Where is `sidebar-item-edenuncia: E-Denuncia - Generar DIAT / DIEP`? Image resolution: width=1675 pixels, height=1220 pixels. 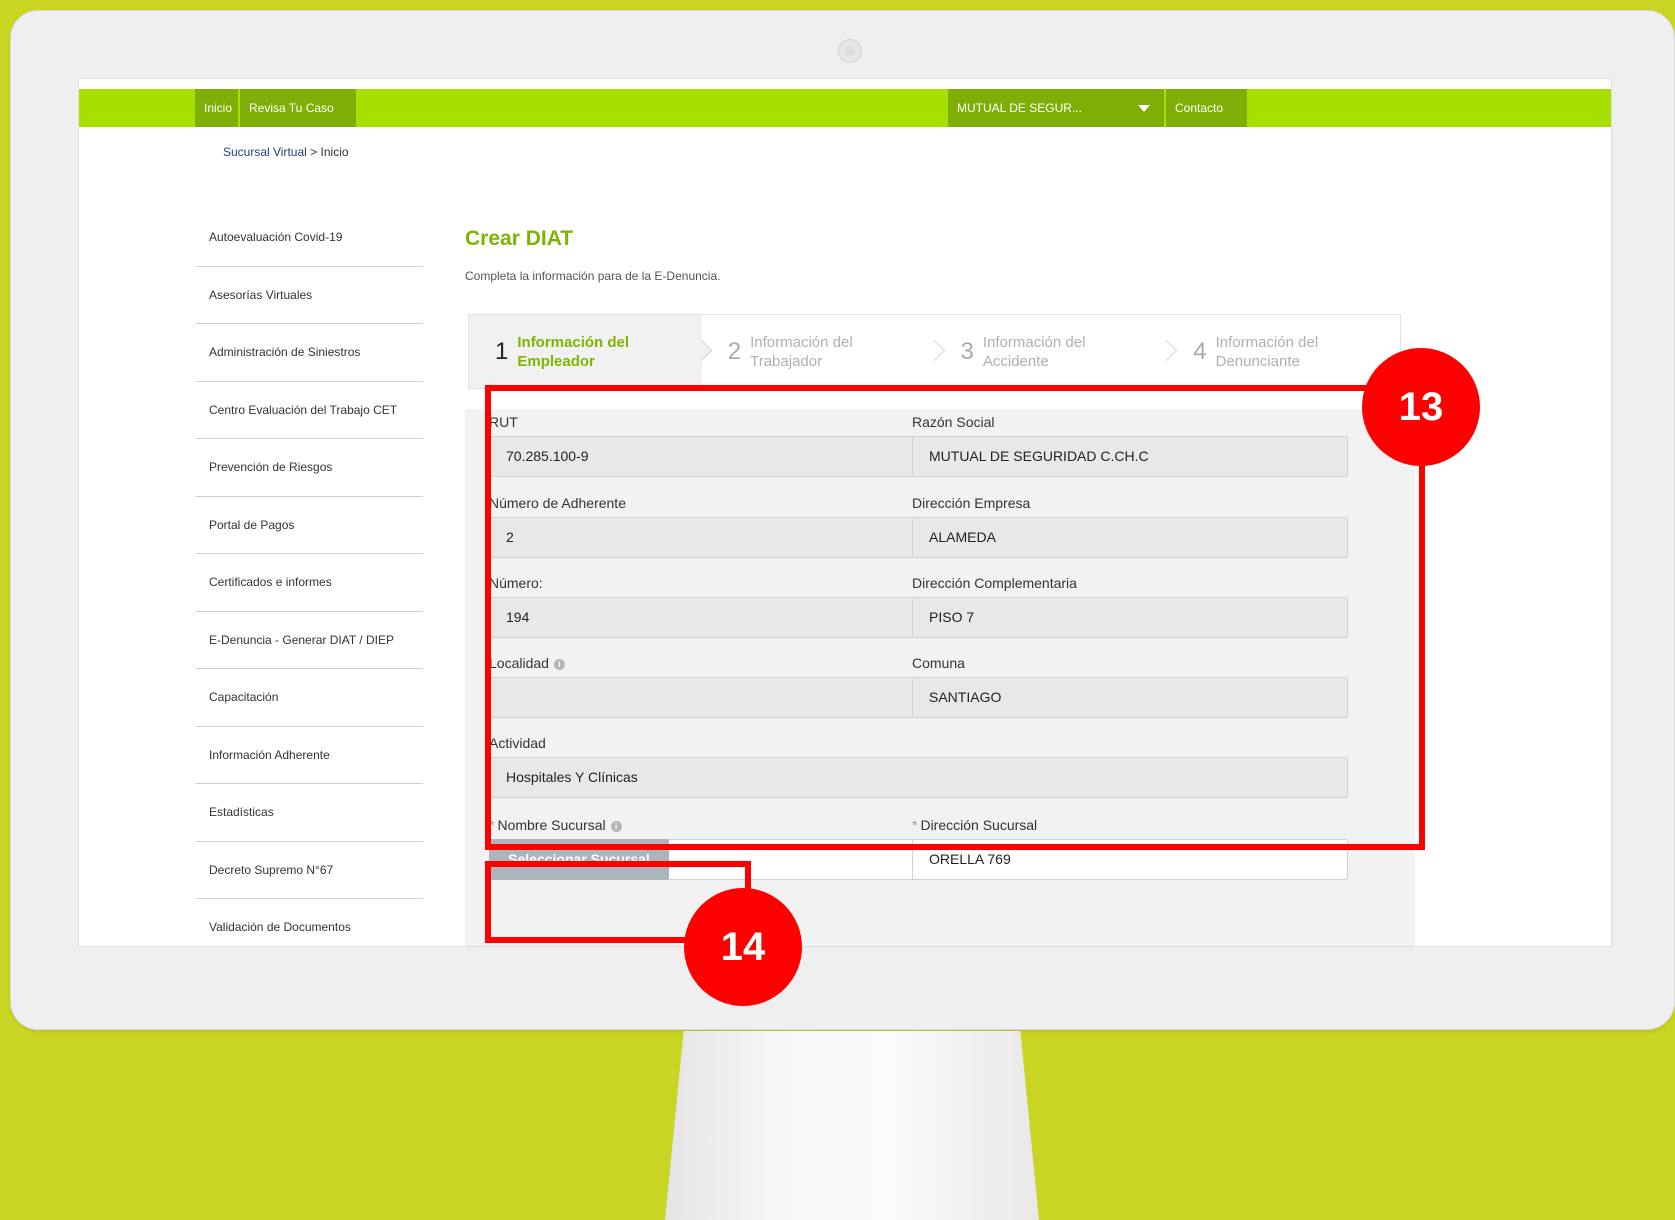 sidebar-item-edenuncia: E-Denuncia - Generar DIAT / DIEP is located at coordinates (309, 640).